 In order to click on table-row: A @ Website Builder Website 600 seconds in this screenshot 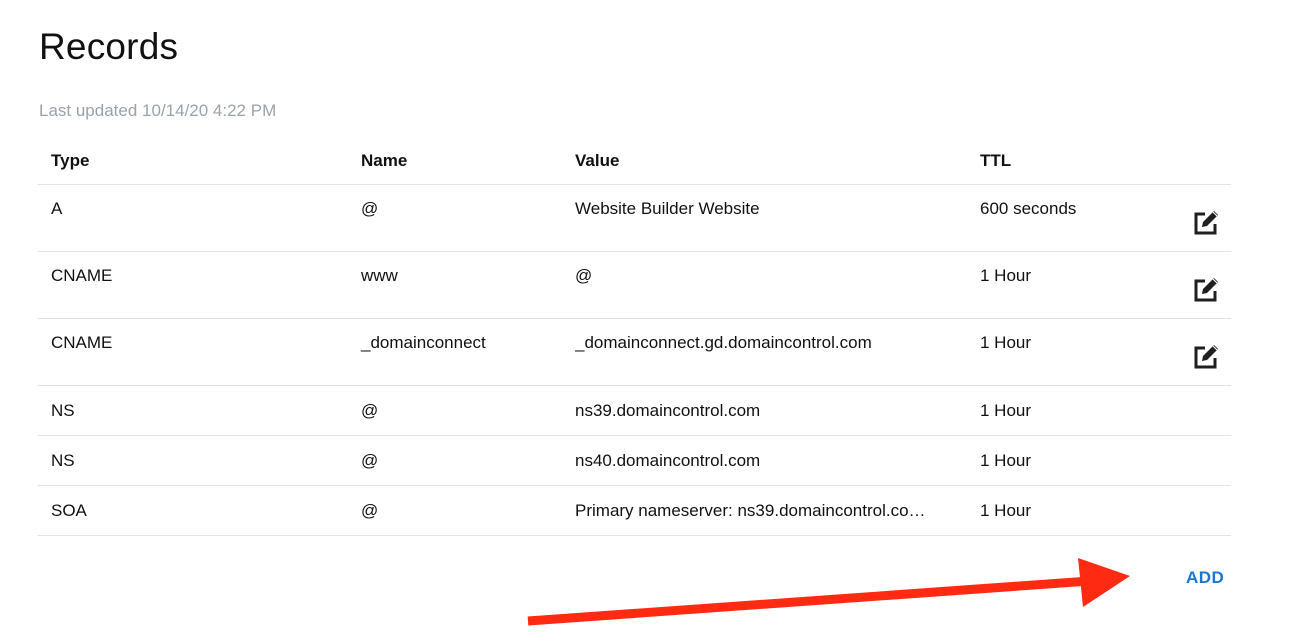, I will do `click(634, 218)`.